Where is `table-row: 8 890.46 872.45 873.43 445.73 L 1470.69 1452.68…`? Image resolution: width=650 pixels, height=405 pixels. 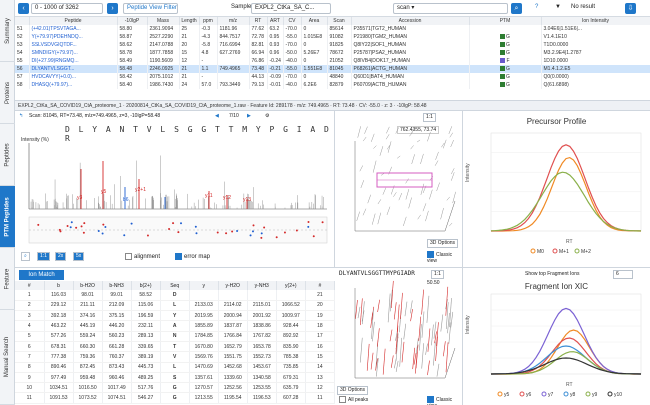
table-row: 8 890.46 872.45 873.43 445.73 L 1470.69 1452.68… is located at coordinates (175, 367).